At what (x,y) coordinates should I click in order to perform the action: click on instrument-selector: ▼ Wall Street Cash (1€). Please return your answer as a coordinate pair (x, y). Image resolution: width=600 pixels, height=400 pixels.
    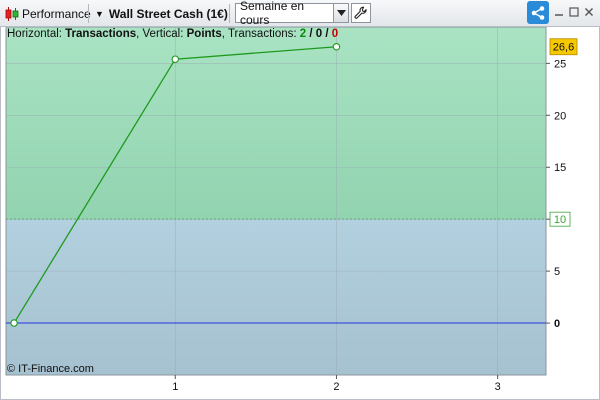
    Looking at the image, I should click on (161, 13).